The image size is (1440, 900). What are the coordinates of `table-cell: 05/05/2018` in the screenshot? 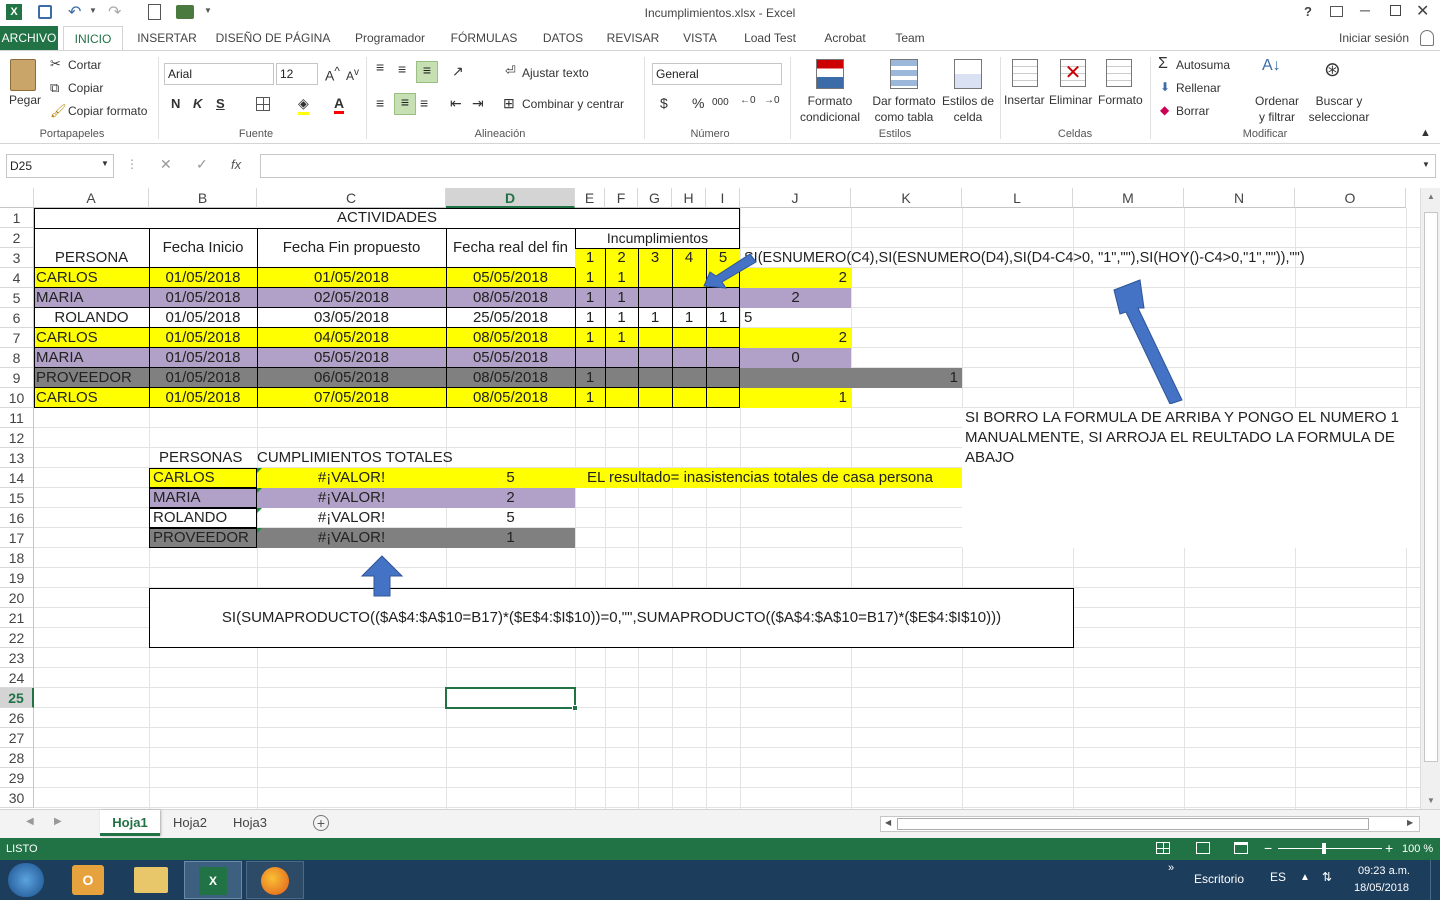 It's located at (510, 278).